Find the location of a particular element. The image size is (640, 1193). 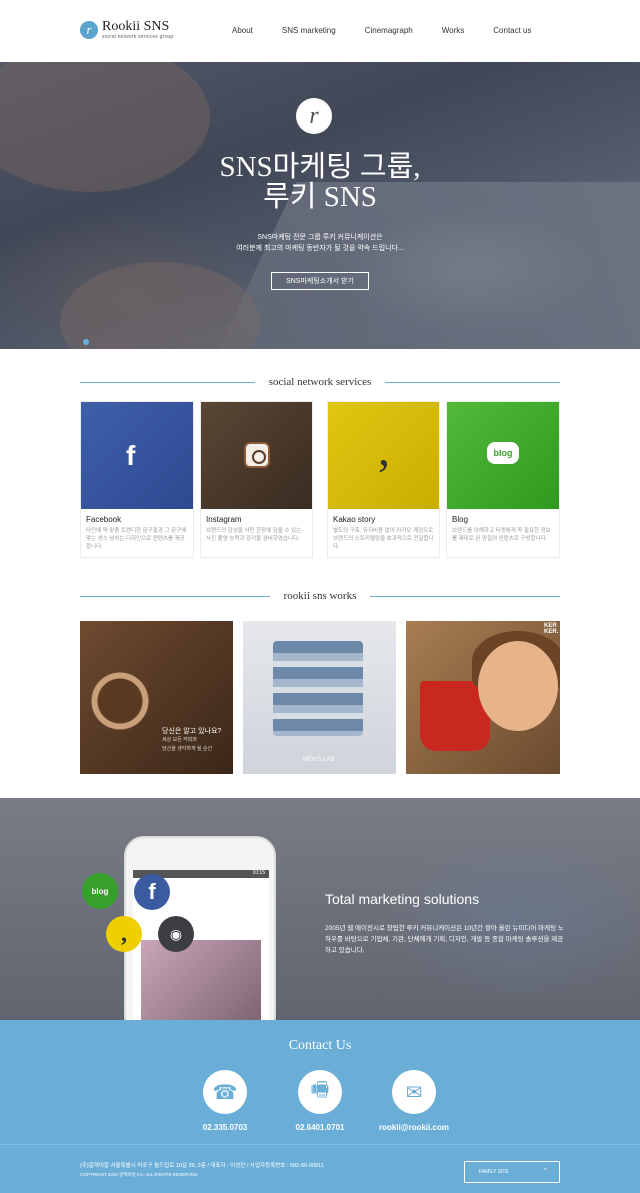

kakao-story-icon: , is located at coordinates (384, 449).